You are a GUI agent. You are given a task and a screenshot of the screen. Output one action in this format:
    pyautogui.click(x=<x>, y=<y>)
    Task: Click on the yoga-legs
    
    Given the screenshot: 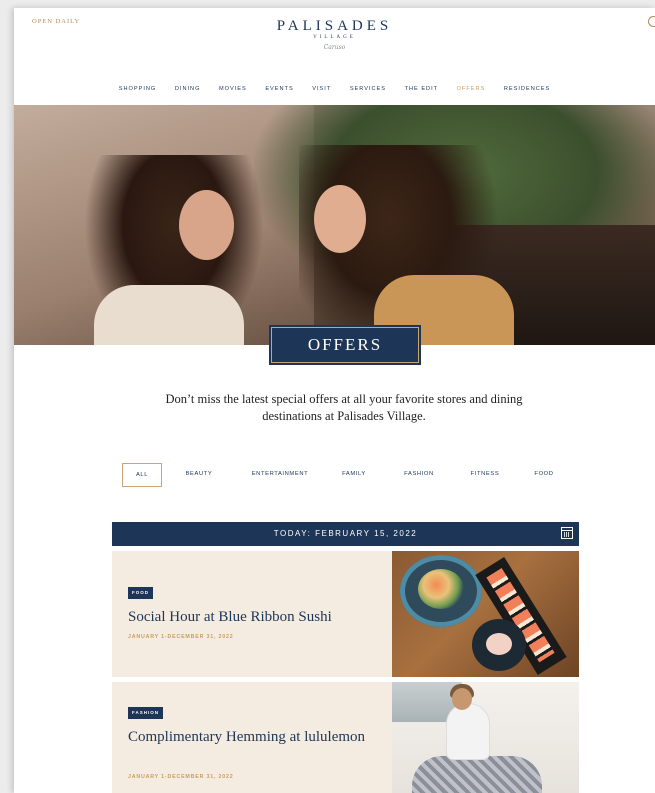 What is the action you would take?
    pyautogui.click(x=477, y=774)
    